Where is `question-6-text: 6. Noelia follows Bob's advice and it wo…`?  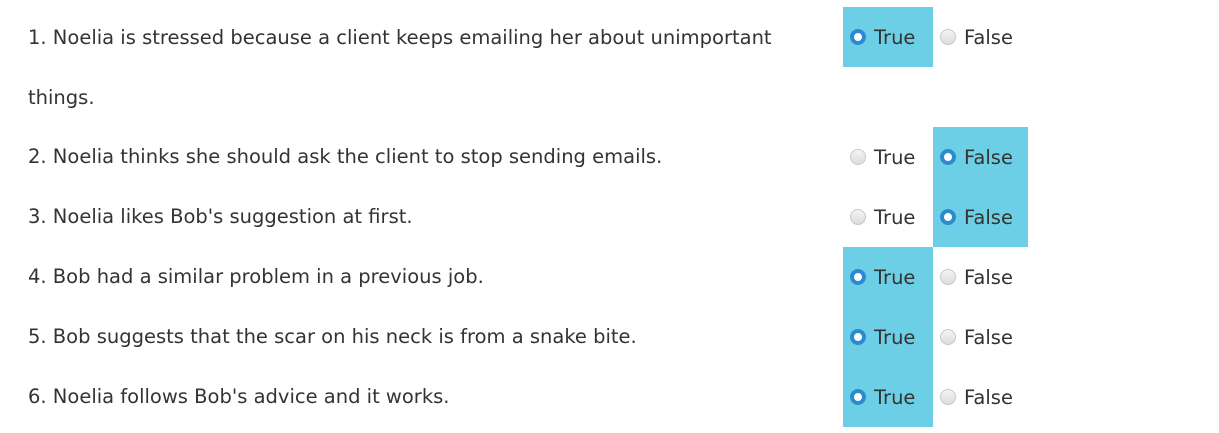
question-6-text: 6. Noelia follows Bob's advice and it wo… is located at coordinates (239, 396).